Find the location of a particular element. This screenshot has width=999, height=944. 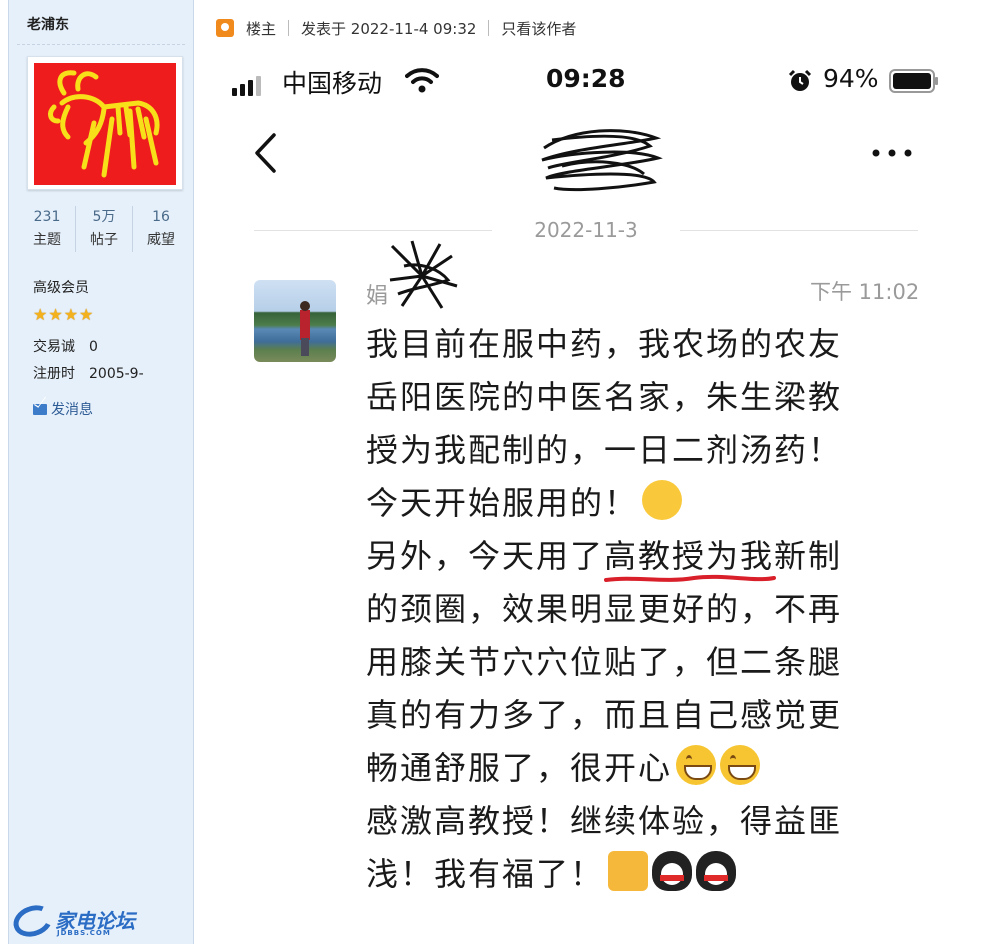

message-time: 下午 11:02 is located at coordinates (865, 292).